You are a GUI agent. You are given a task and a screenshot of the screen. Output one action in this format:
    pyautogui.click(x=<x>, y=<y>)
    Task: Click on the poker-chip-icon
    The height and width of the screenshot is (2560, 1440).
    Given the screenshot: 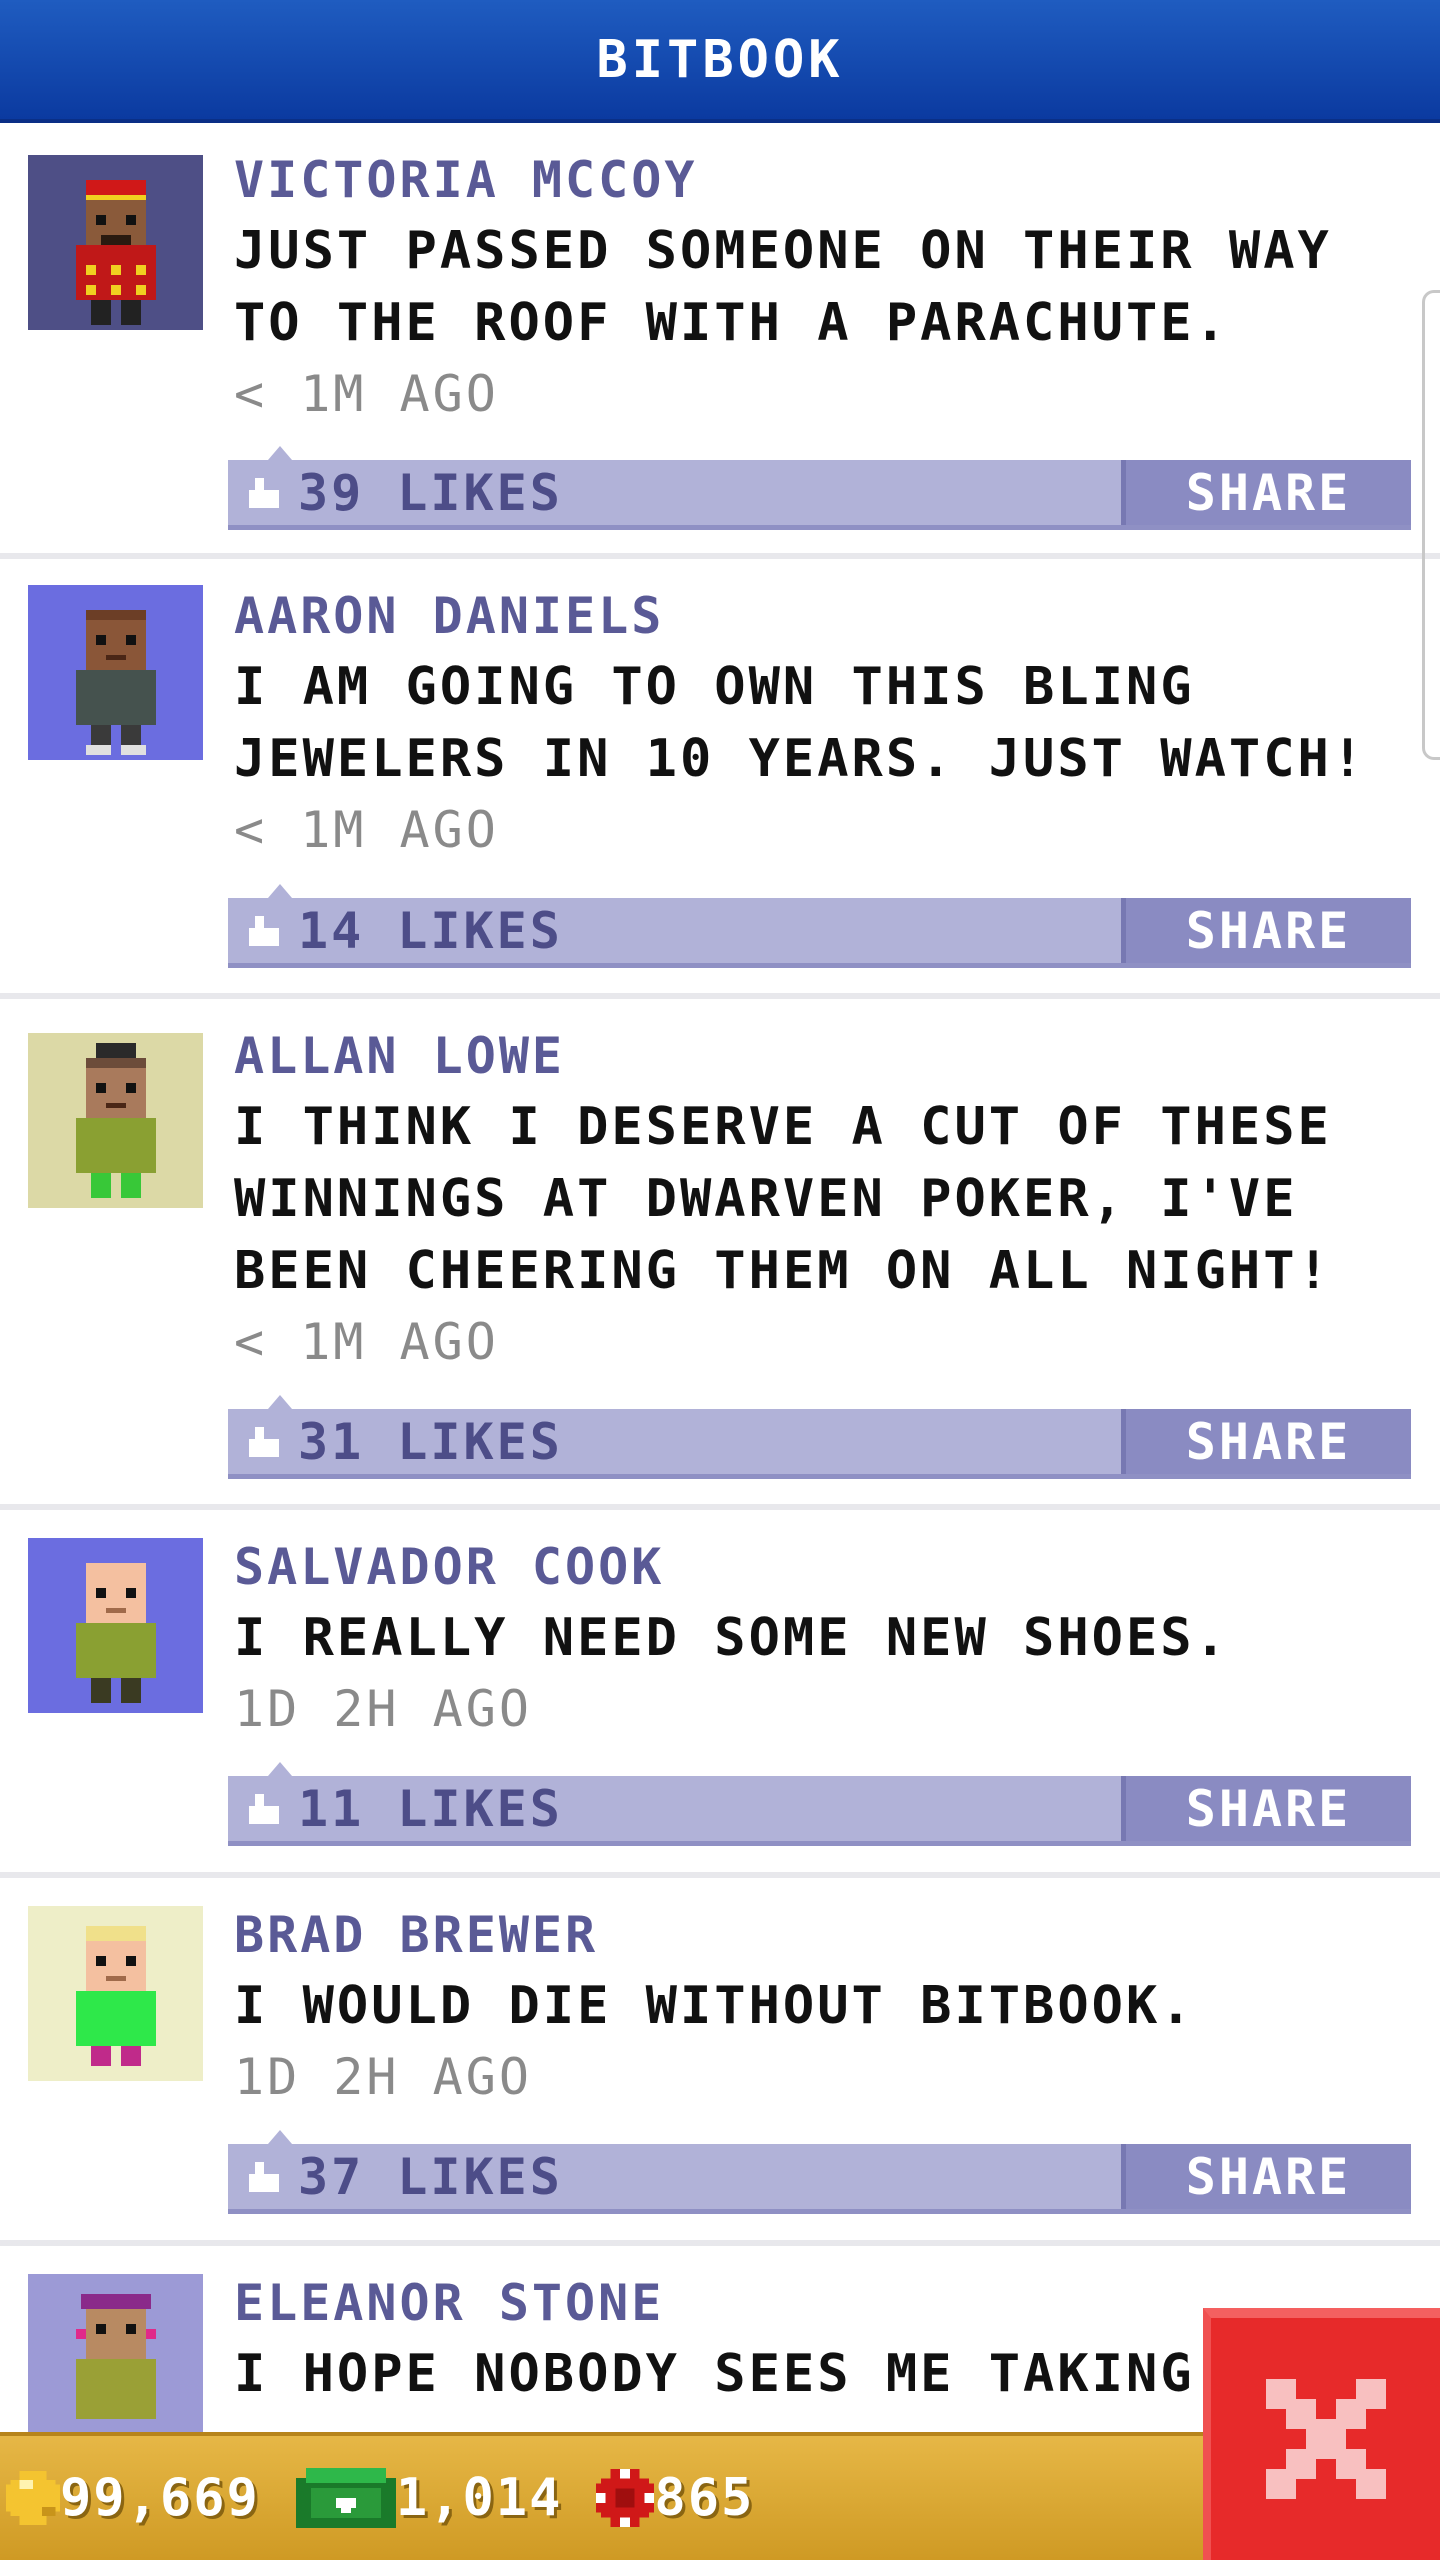 What is the action you would take?
    pyautogui.click(x=625, y=2498)
    